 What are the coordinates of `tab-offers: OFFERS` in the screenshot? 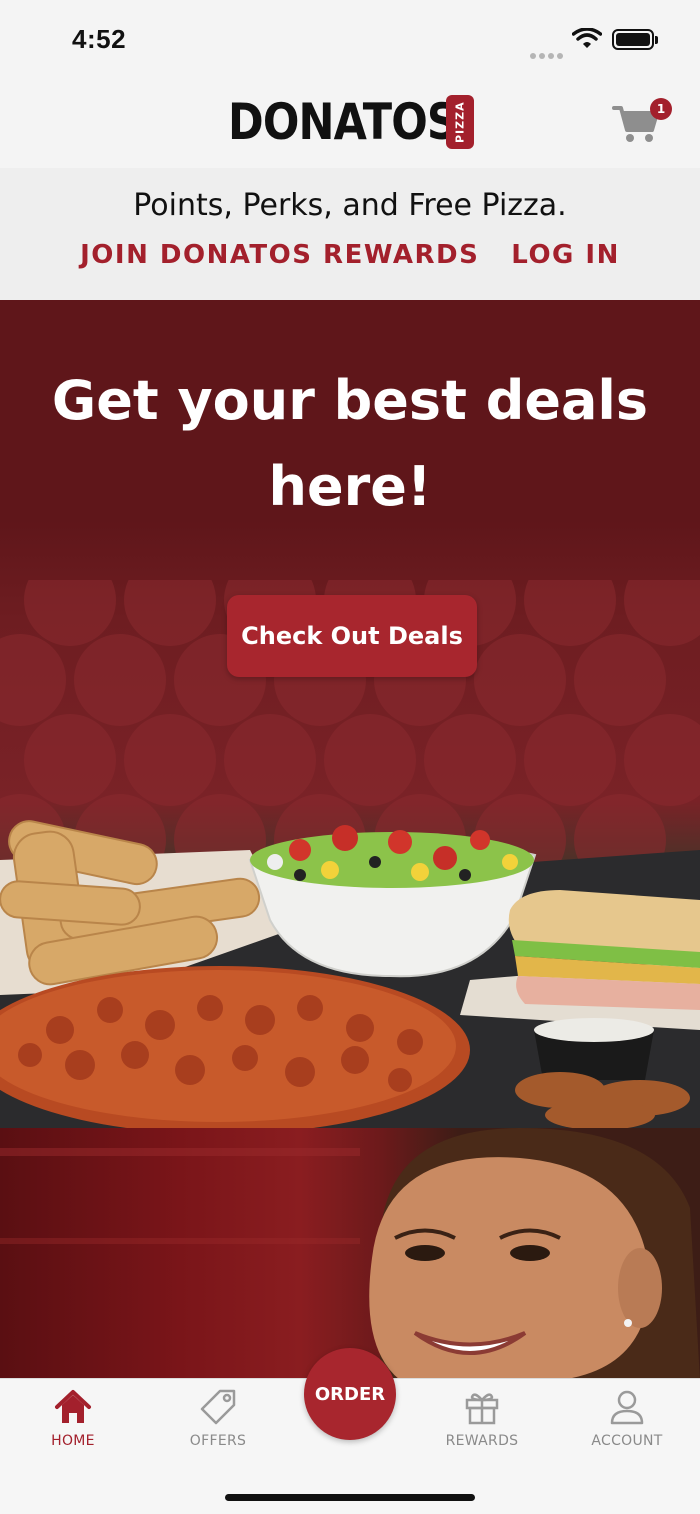 It's located at (218, 1424).